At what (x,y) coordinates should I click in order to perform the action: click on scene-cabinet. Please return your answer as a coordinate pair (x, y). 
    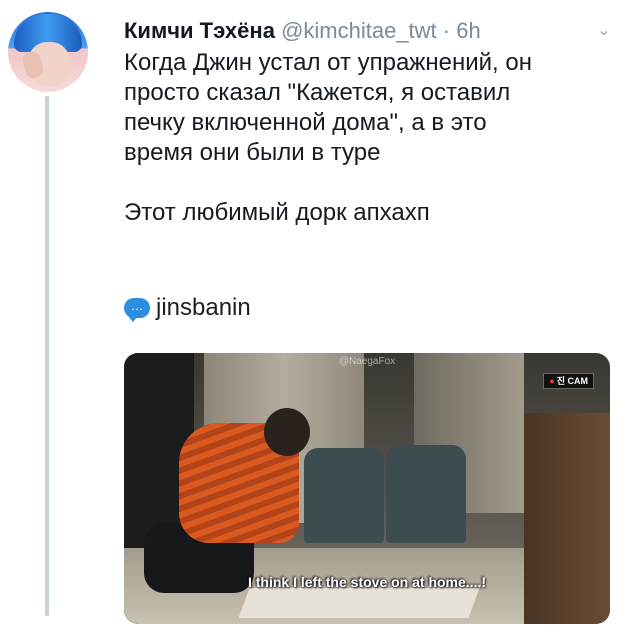
    Looking at the image, I should click on (567, 518).